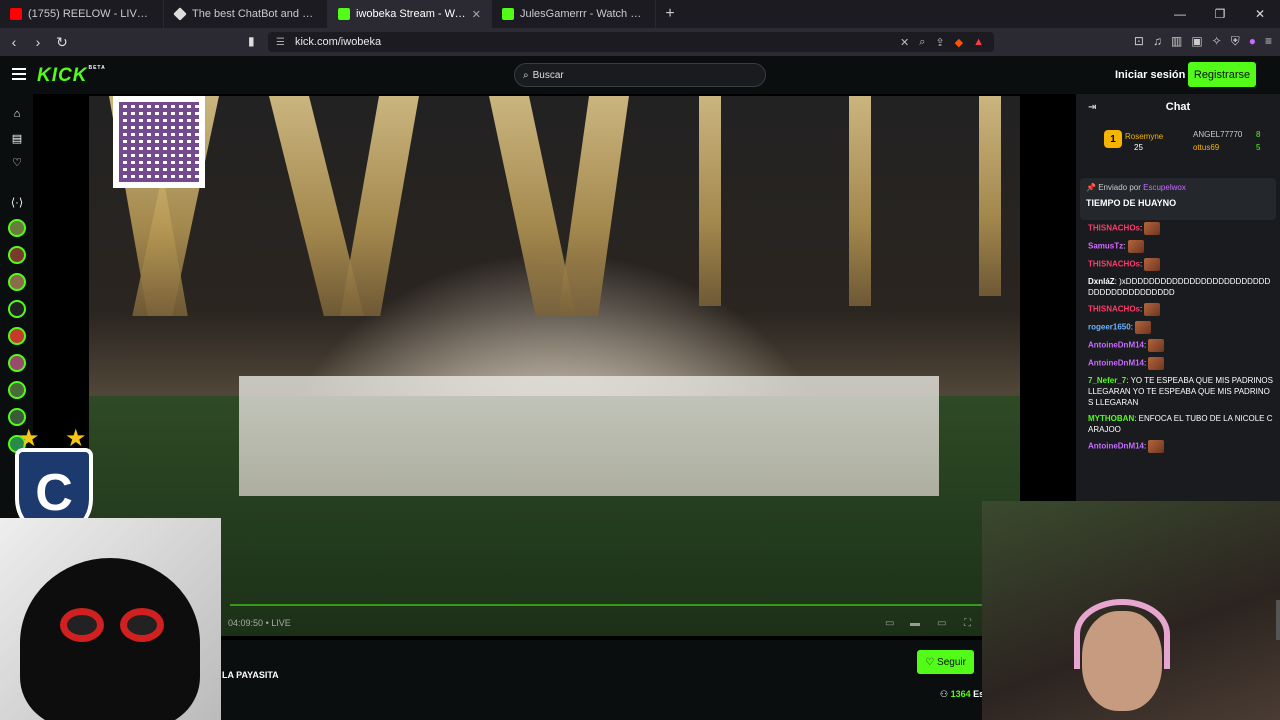 The height and width of the screenshot is (720, 1280). Describe the element at coordinates (17, 162) in the screenshot. I see `following-heart-icon: ♡` at that location.